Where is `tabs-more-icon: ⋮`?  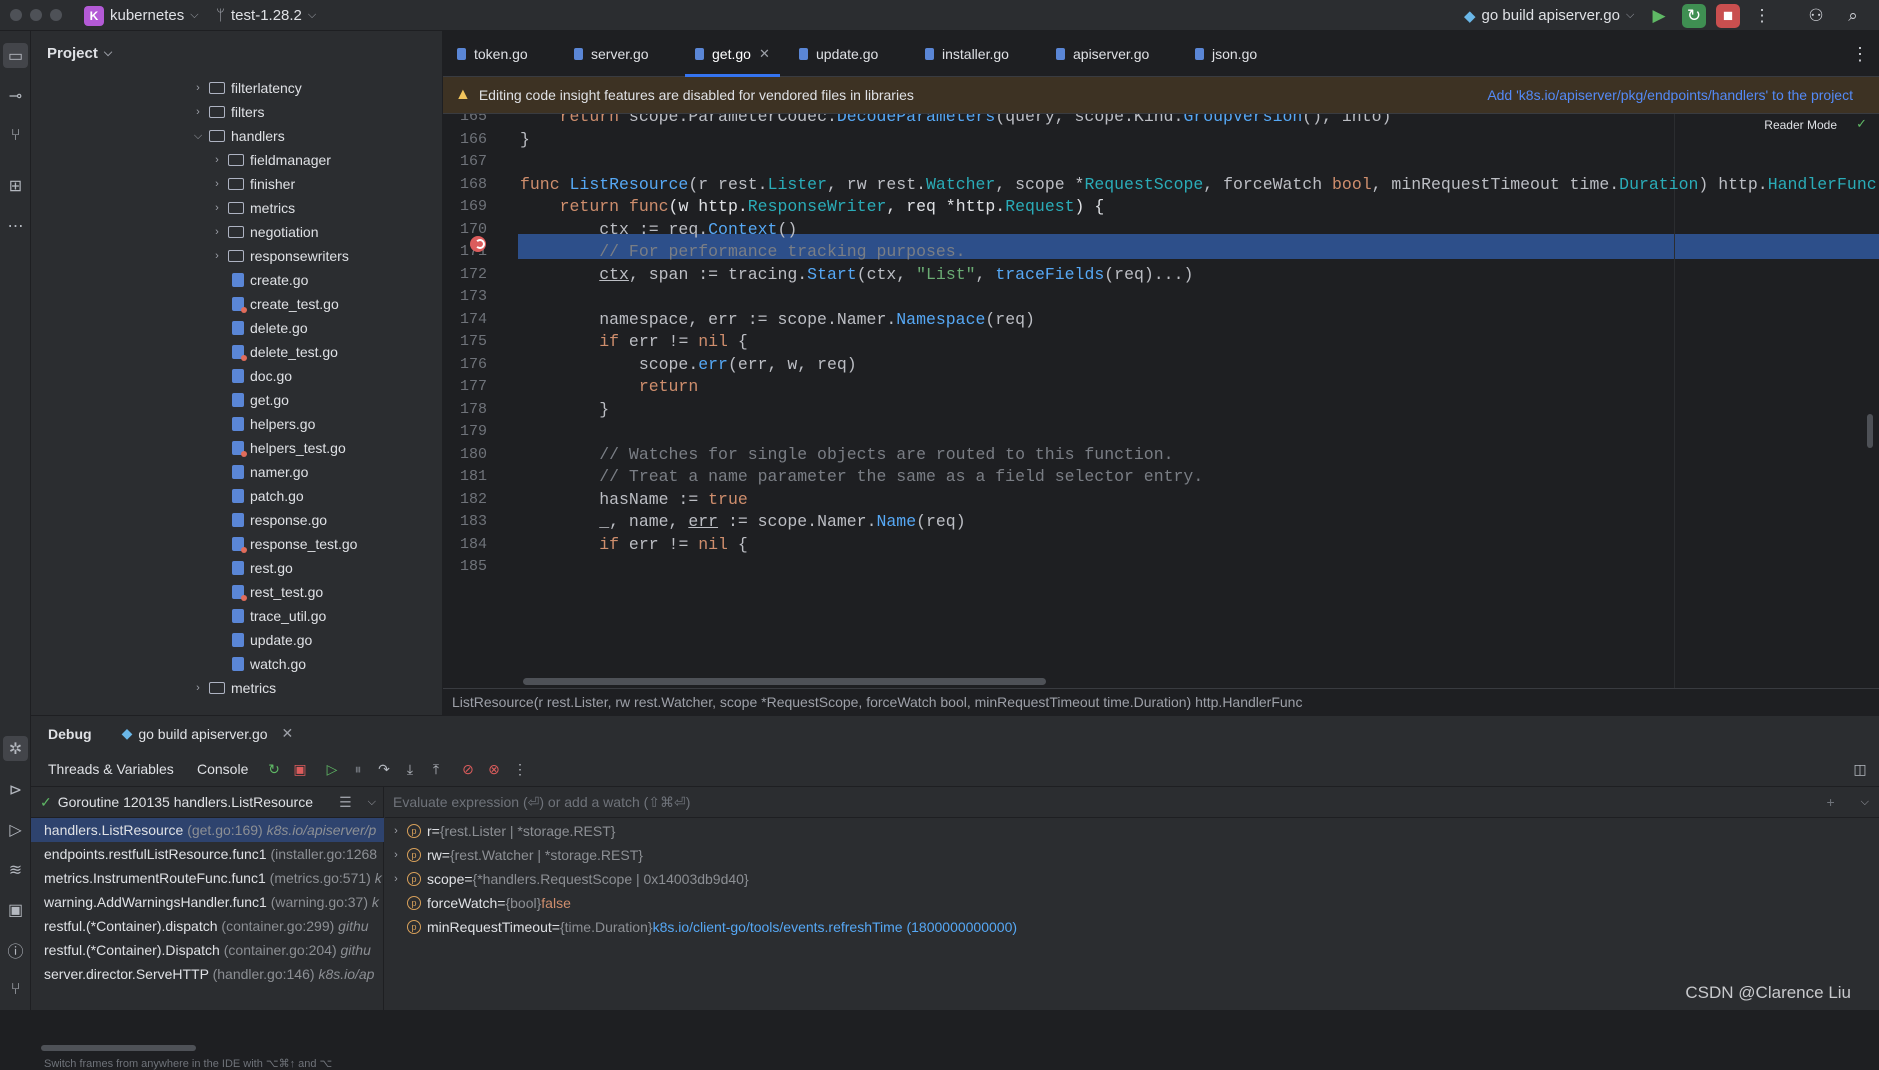 tabs-more-icon: ⋮ is located at coordinates (1860, 54).